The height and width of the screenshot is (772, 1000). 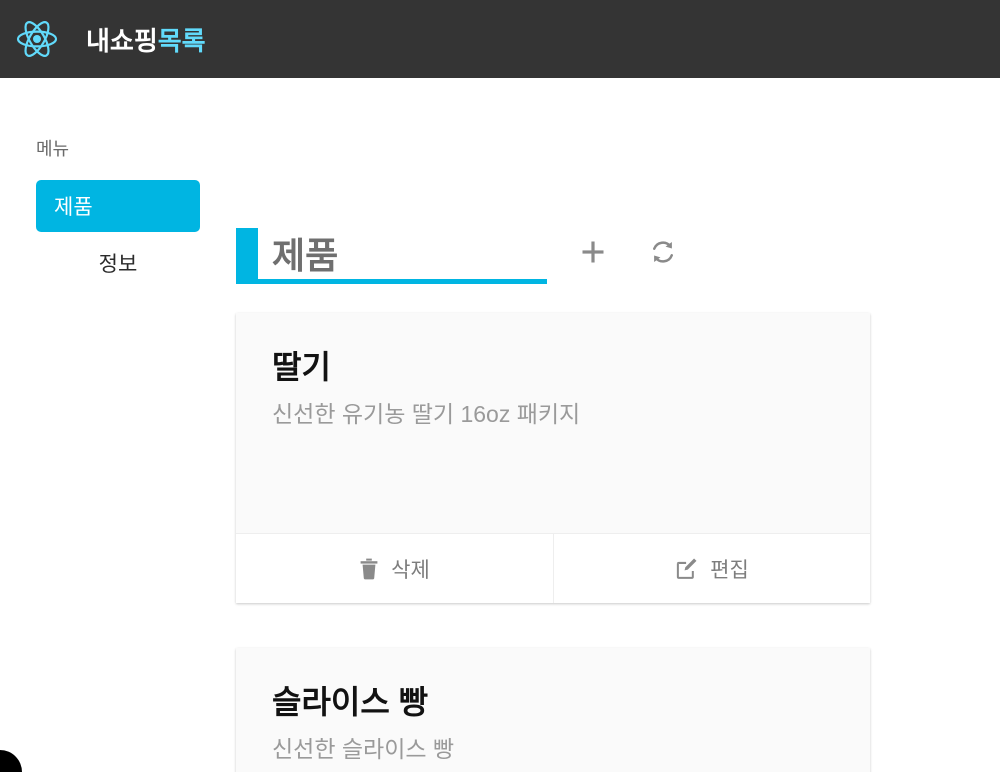 I want to click on sidebar-nav-list: 제품 정보, so click(x=136, y=234).